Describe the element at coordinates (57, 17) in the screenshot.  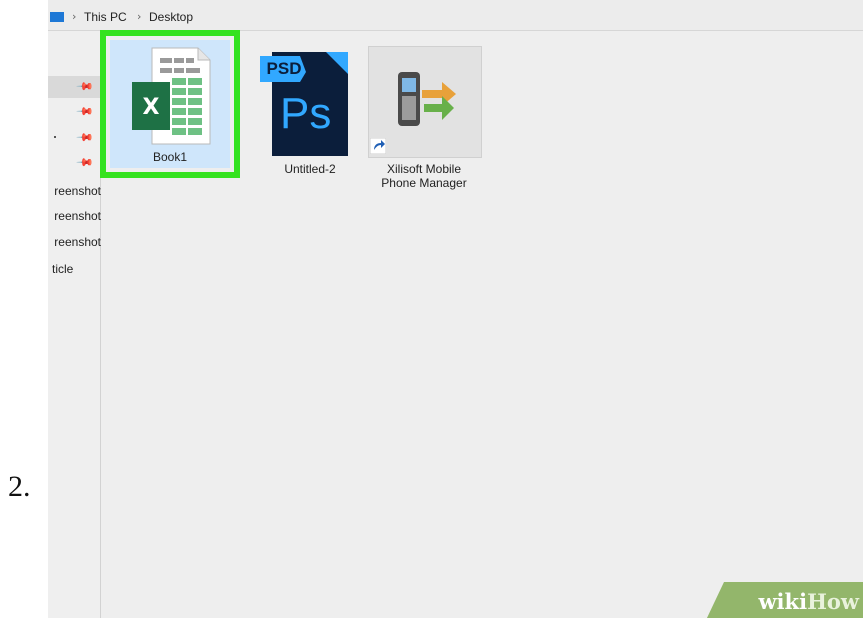
I see `this-pc-icon` at that location.